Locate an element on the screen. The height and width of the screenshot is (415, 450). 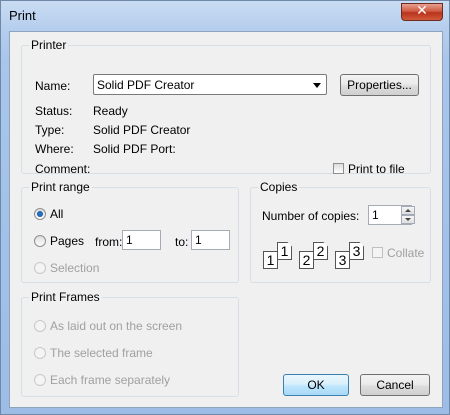
frames-selected-radio is located at coordinates (40, 353).